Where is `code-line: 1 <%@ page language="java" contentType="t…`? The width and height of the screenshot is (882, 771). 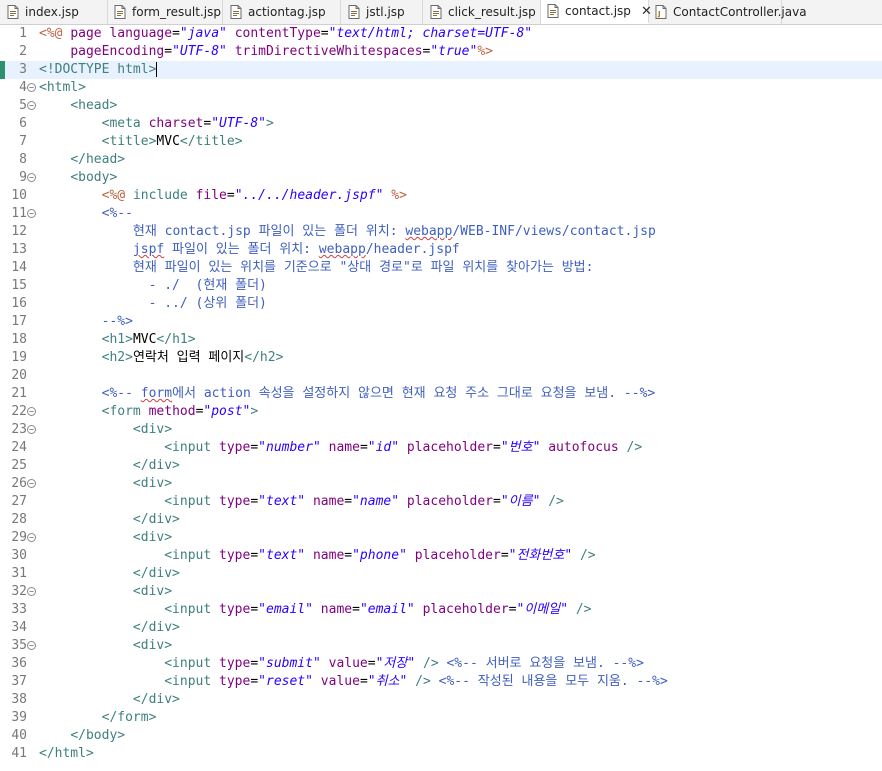
code-line: 1 <%@ page language="java" contentType="t… is located at coordinates (441, 34).